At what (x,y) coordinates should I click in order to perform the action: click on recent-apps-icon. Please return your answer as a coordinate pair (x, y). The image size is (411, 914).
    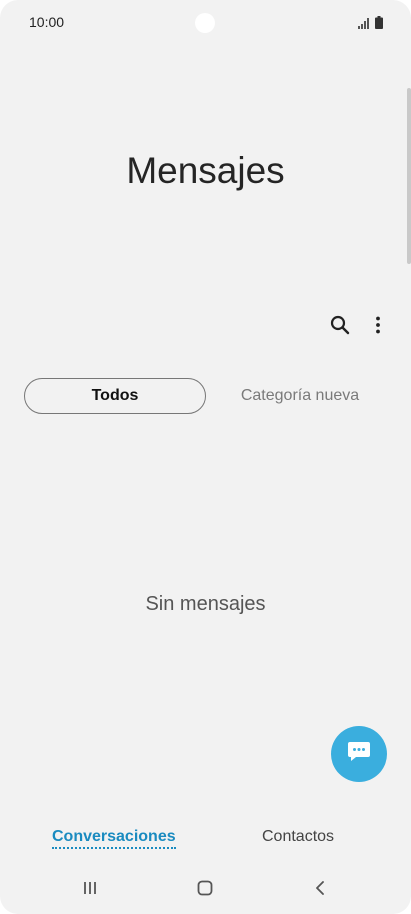
    Looking at the image, I should click on (90, 888).